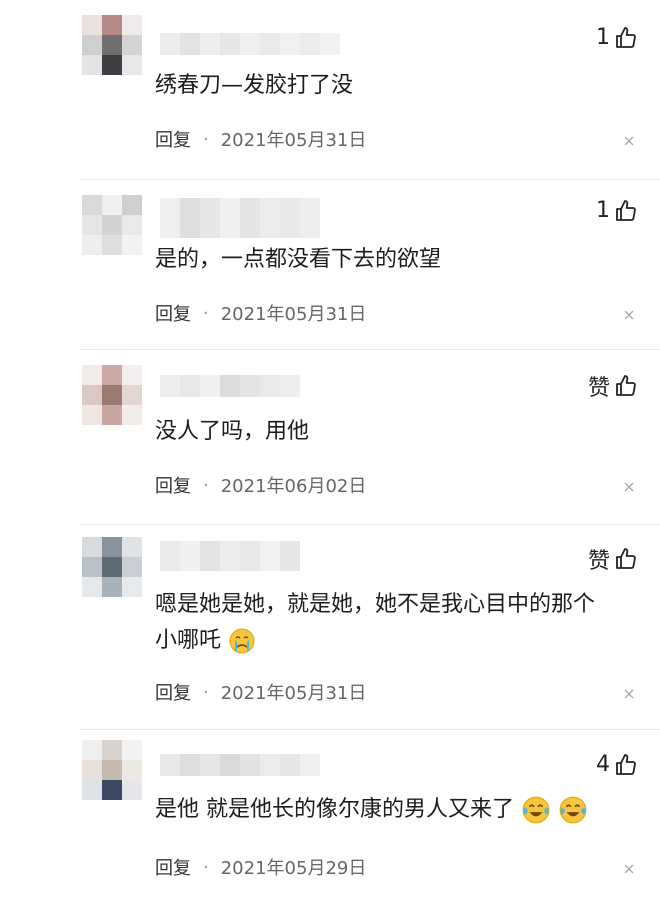 The height and width of the screenshot is (911, 660). What do you see at coordinates (293, 868) in the screenshot?
I see `comment-date: 2021年05月29日` at bounding box center [293, 868].